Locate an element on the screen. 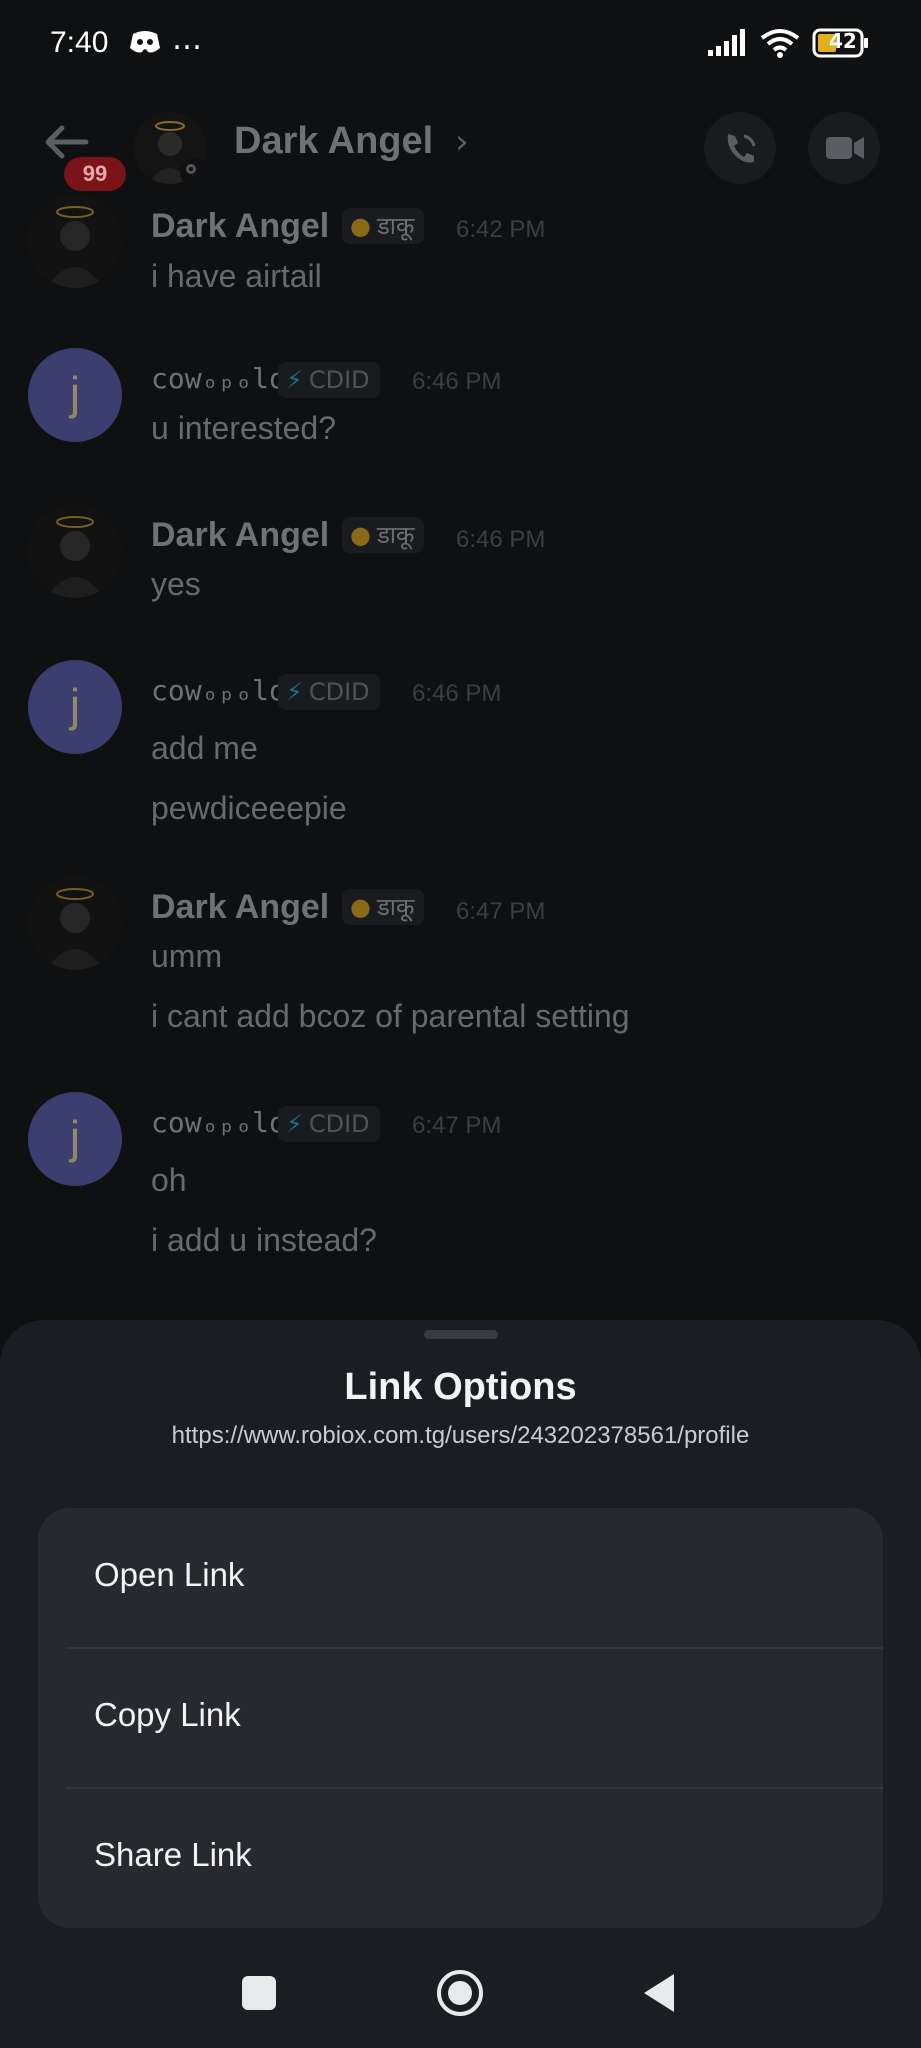  open-link-button: Open Link is located at coordinates (460, 1578).